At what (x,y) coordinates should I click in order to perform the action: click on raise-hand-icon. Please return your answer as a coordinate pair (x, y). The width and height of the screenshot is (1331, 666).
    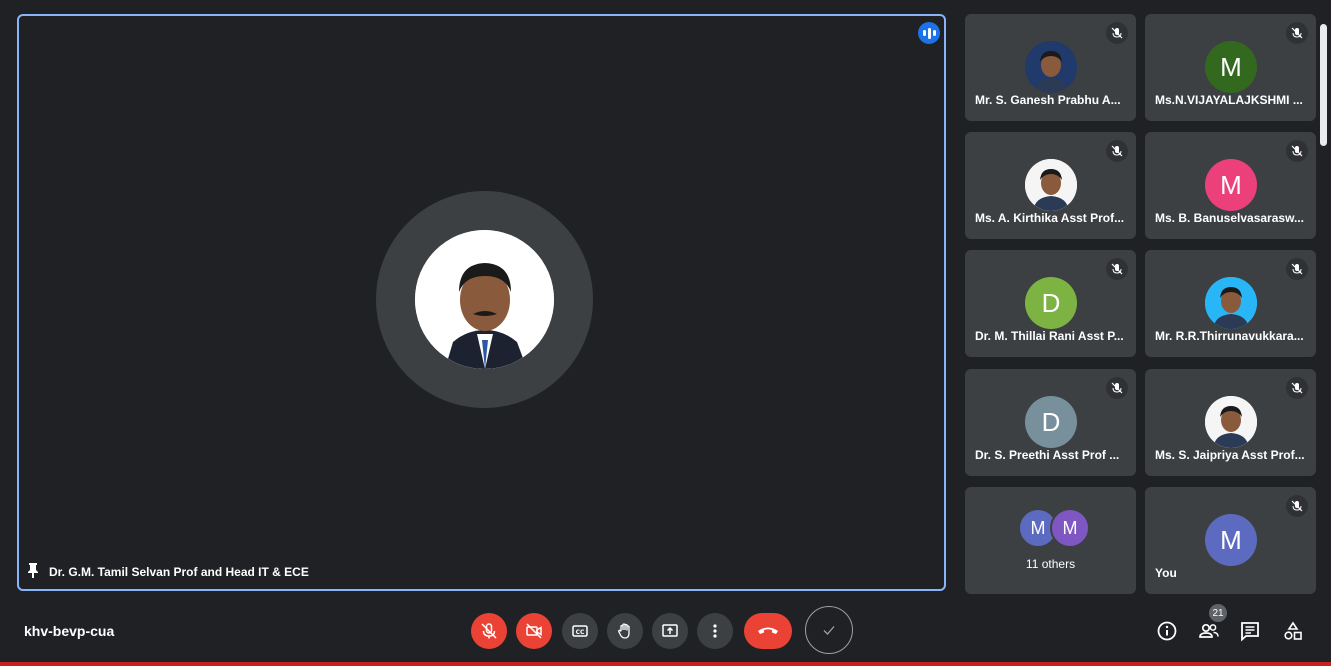
    Looking at the image, I should click on (624, 631).